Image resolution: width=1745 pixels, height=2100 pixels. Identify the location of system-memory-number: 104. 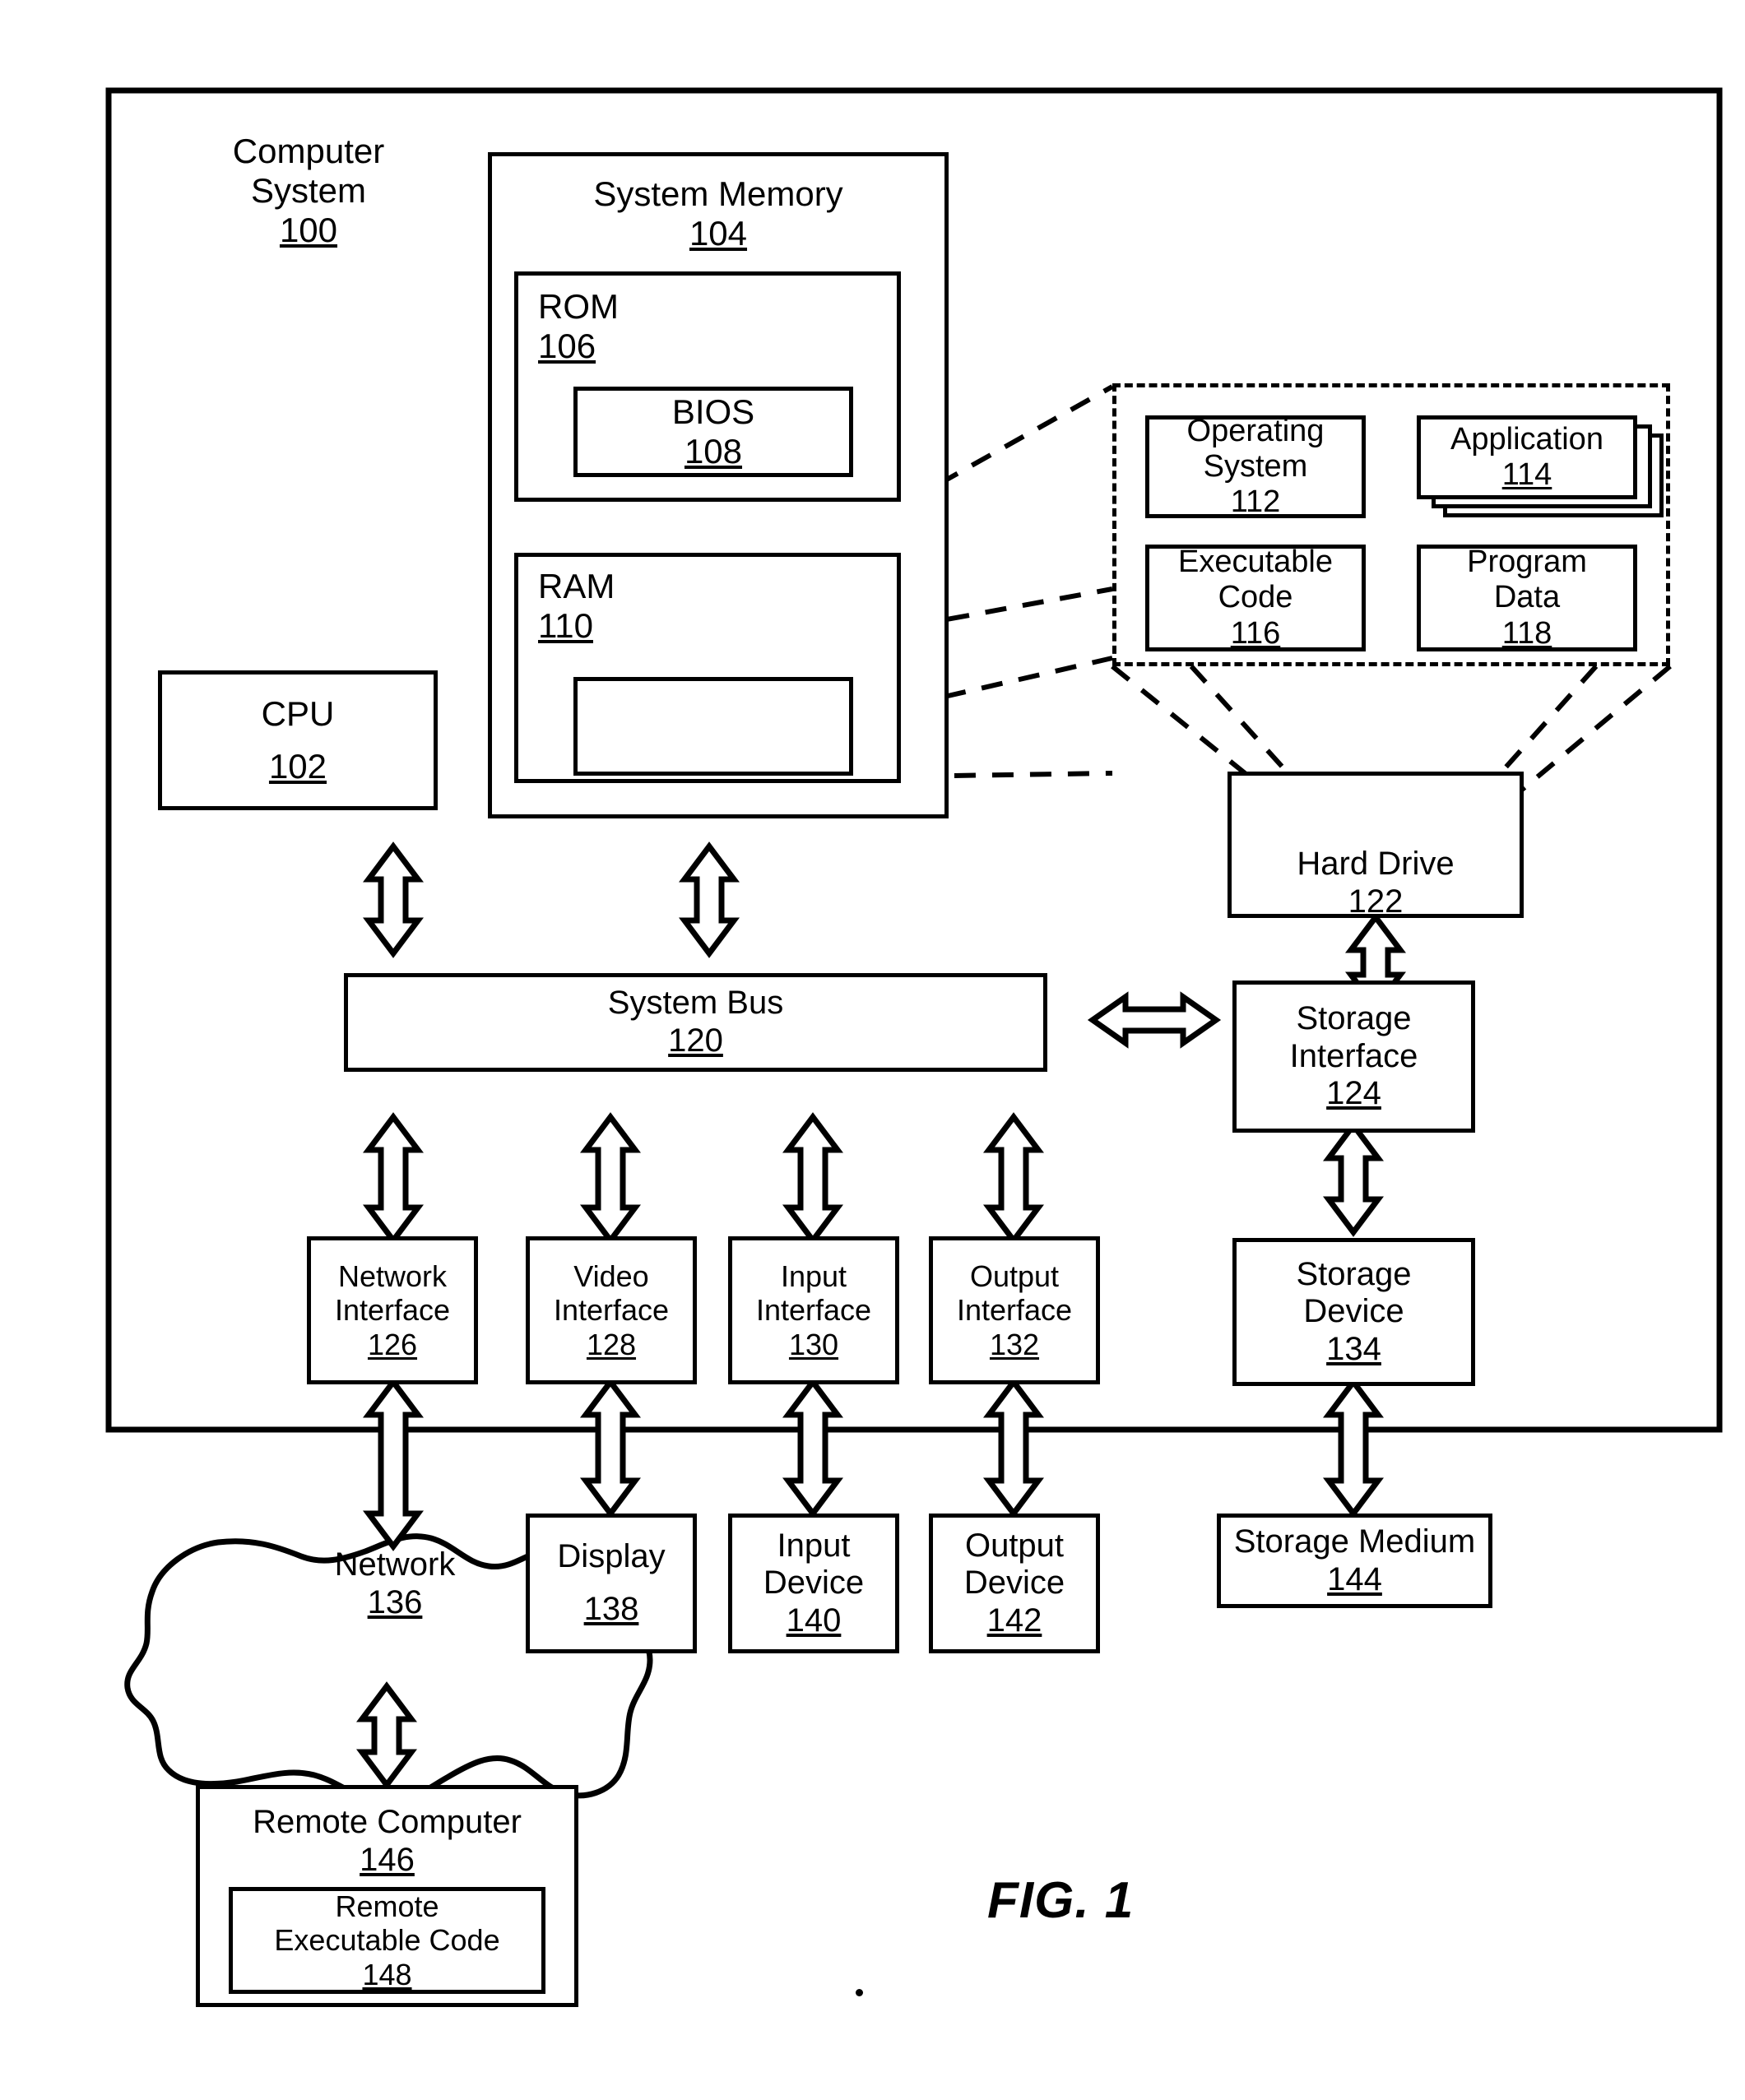
(718, 233).